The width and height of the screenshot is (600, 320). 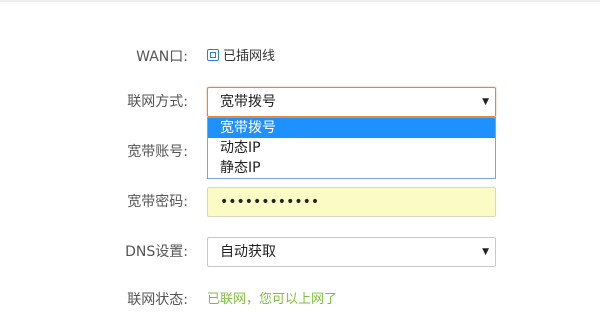 What do you see at coordinates (249, 56) in the screenshot?
I see `wan-status-text: 已插网线` at bounding box center [249, 56].